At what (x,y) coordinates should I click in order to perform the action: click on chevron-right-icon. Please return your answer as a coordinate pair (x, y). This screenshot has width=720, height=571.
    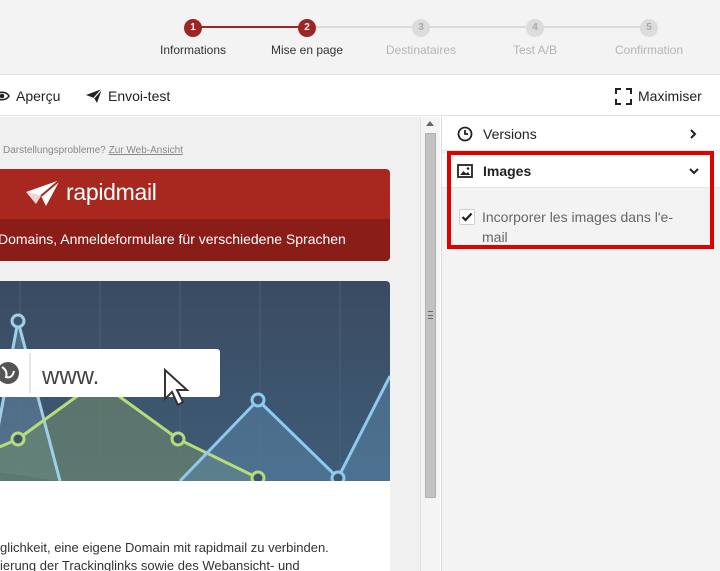
    Looking at the image, I should click on (693, 134).